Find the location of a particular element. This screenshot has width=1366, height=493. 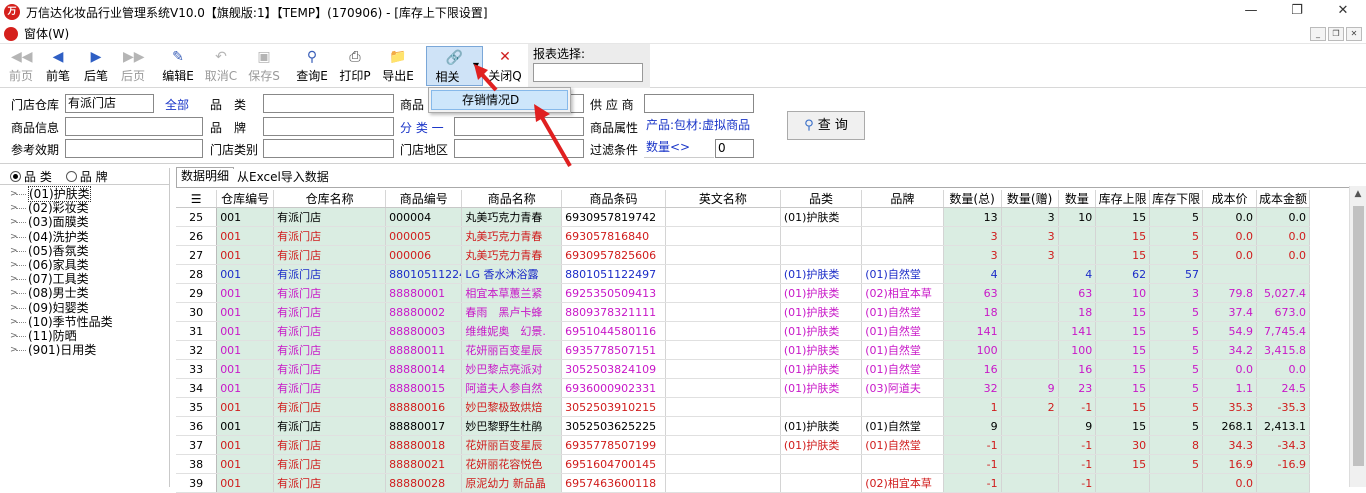

table-cell: 丸美巧克力青春 is located at coordinates (512, 255).